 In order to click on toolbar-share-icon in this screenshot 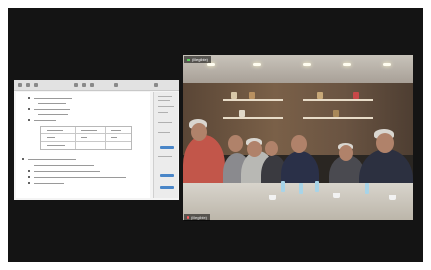, I will do `click(156, 85)`.